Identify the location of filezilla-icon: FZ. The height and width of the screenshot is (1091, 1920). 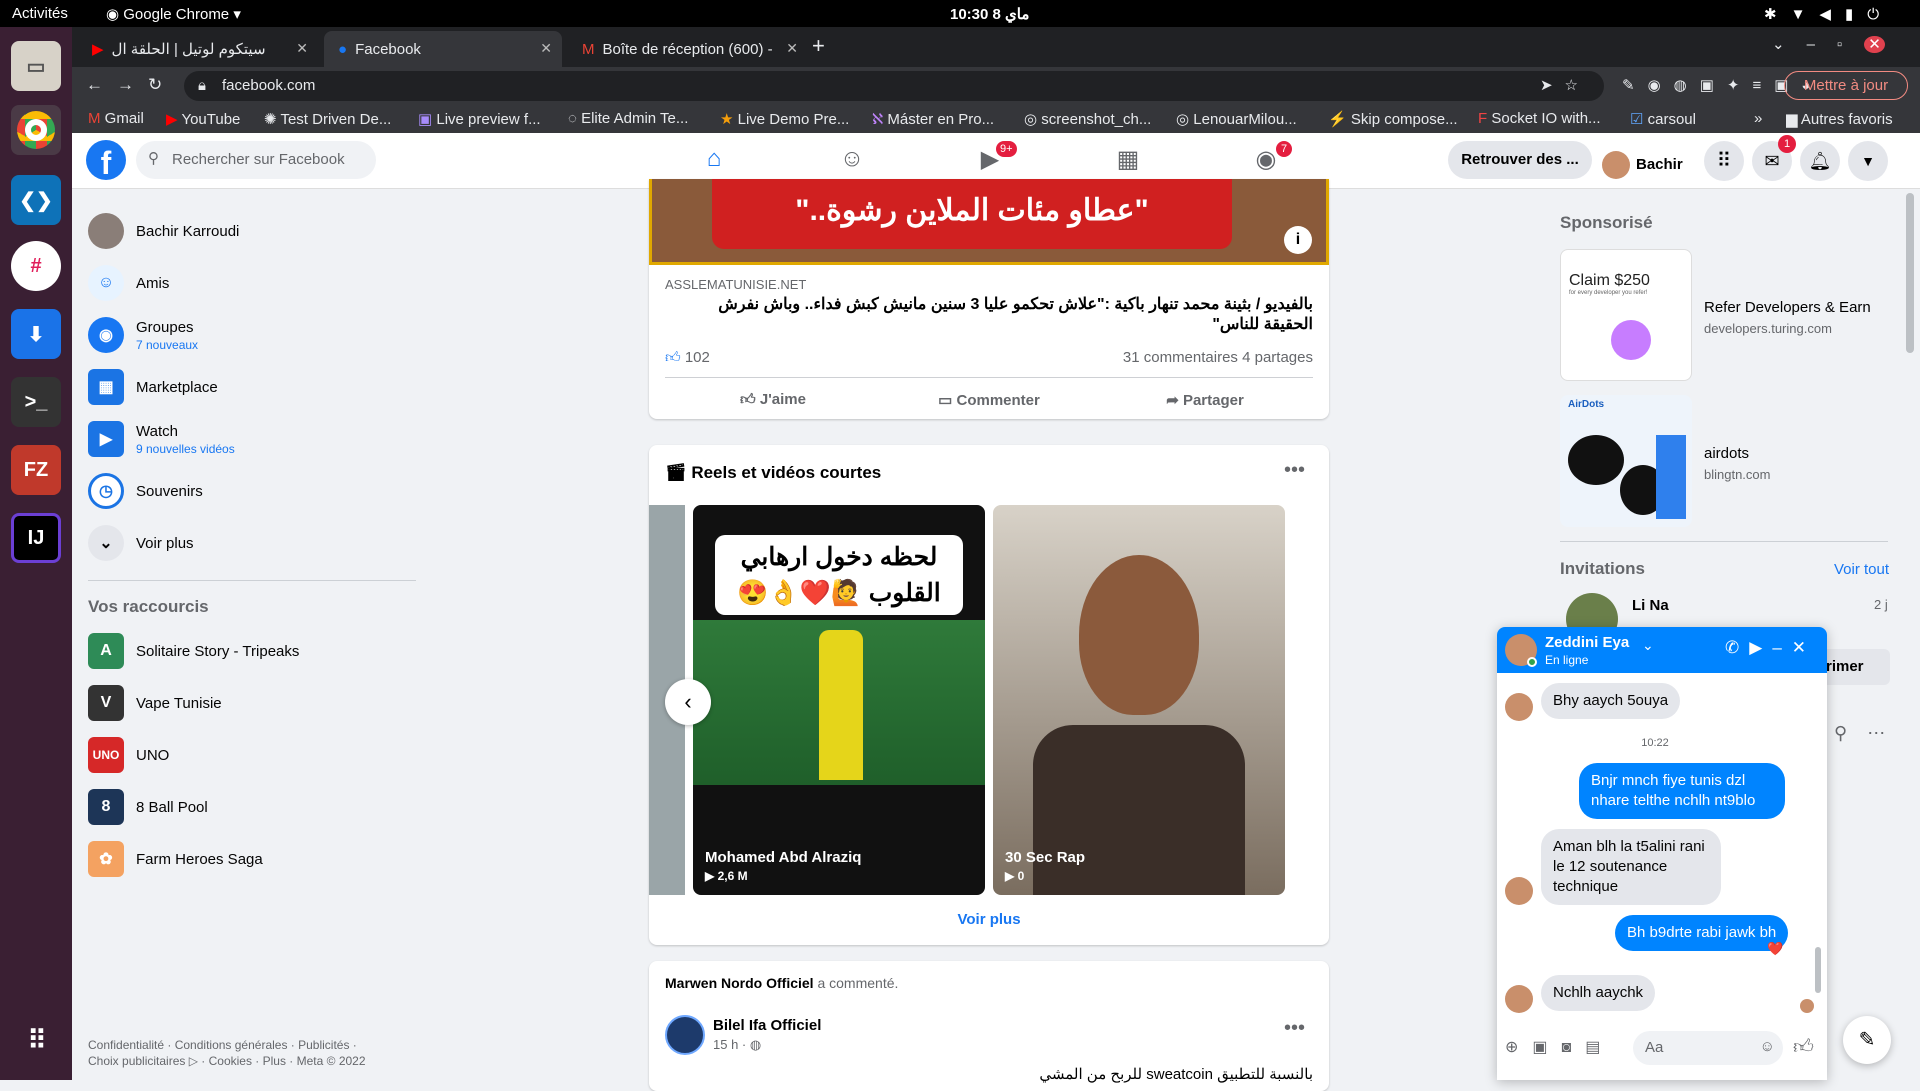
(36, 470).